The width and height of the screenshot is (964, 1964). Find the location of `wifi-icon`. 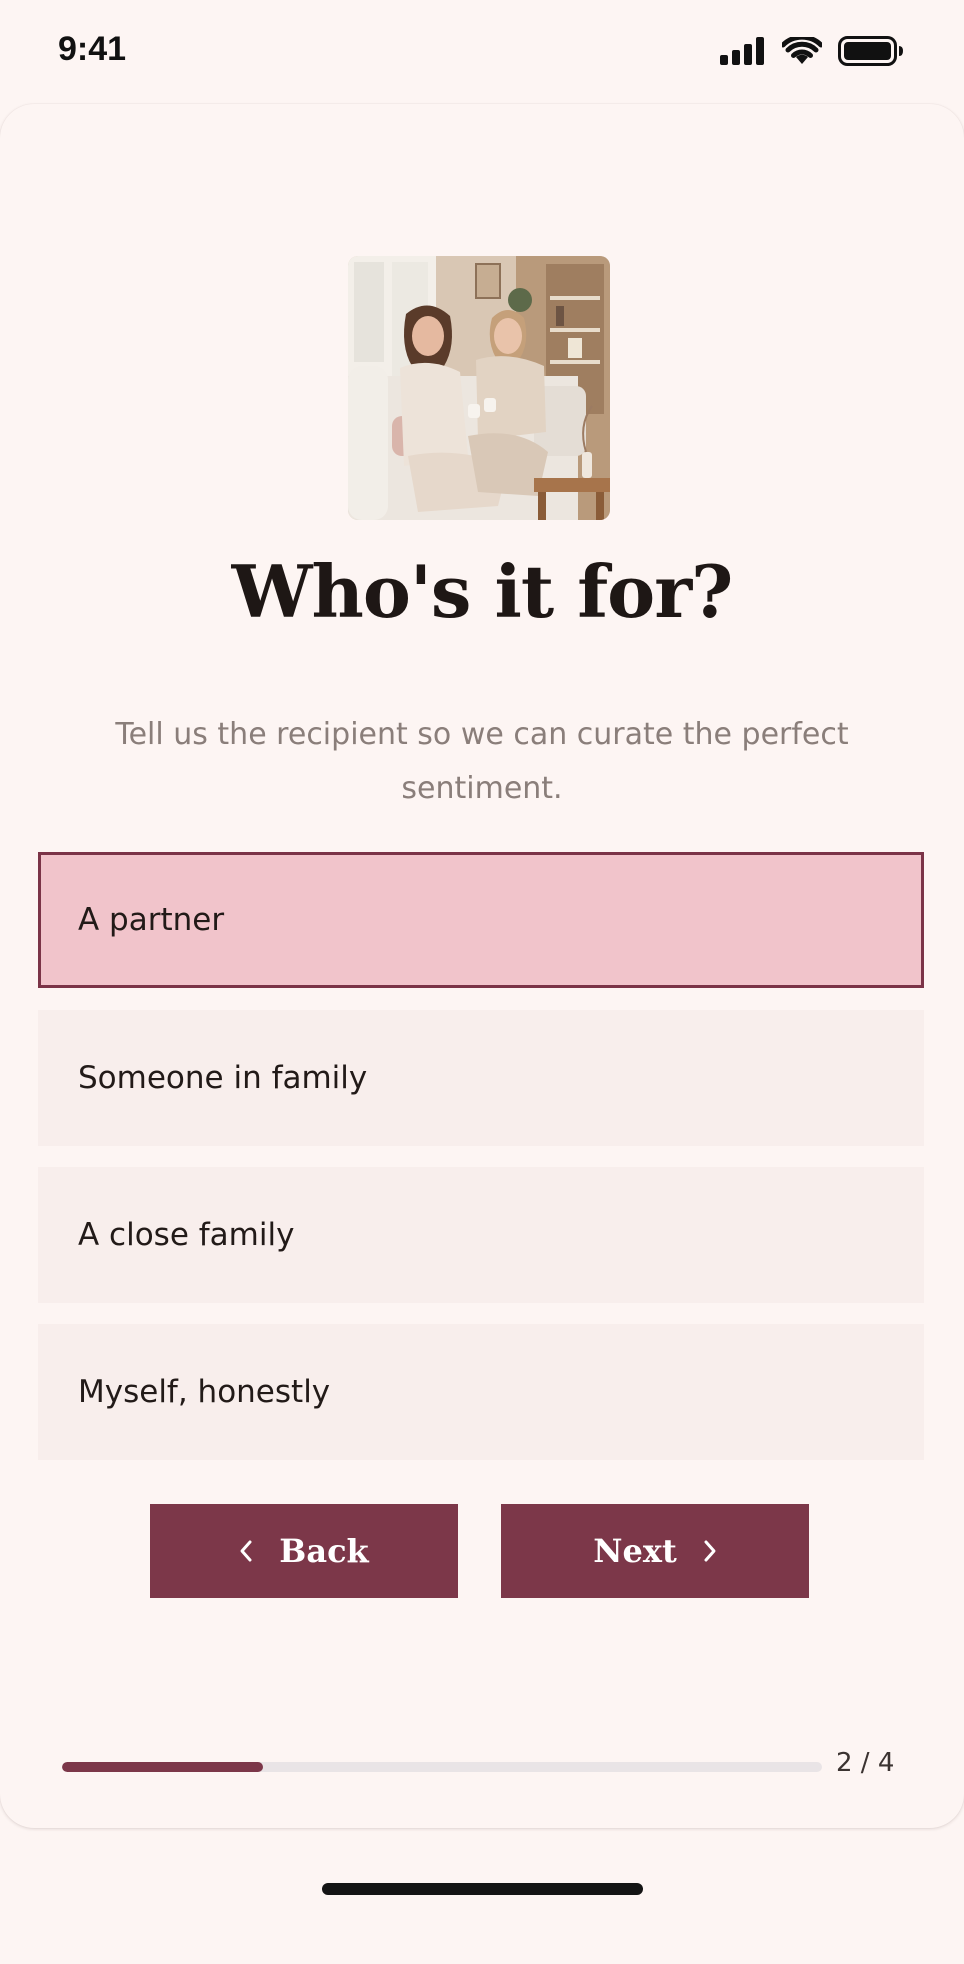

wifi-icon is located at coordinates (802, 50).